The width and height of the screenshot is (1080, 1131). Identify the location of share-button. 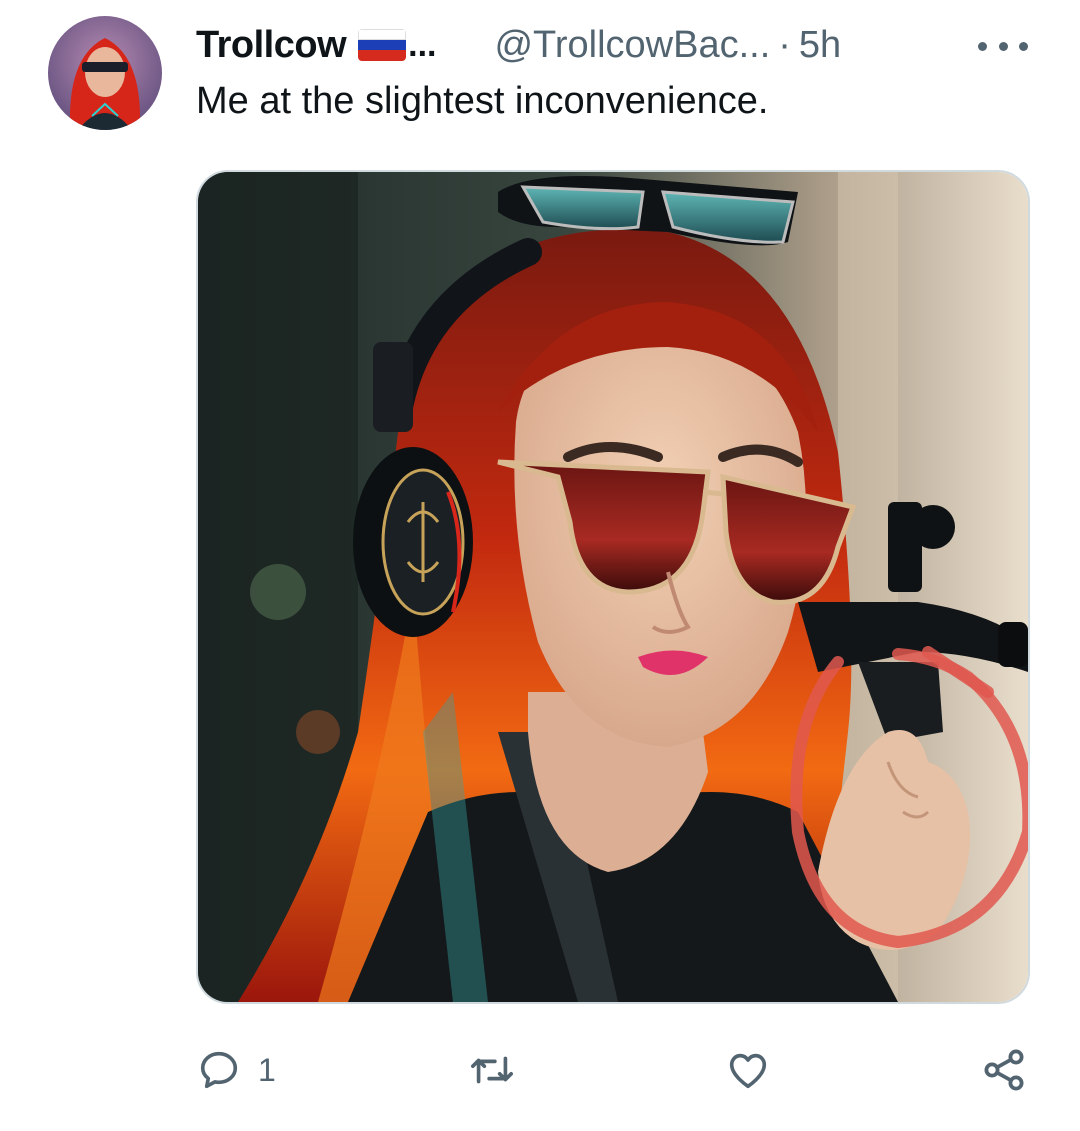
(1004, 1070).